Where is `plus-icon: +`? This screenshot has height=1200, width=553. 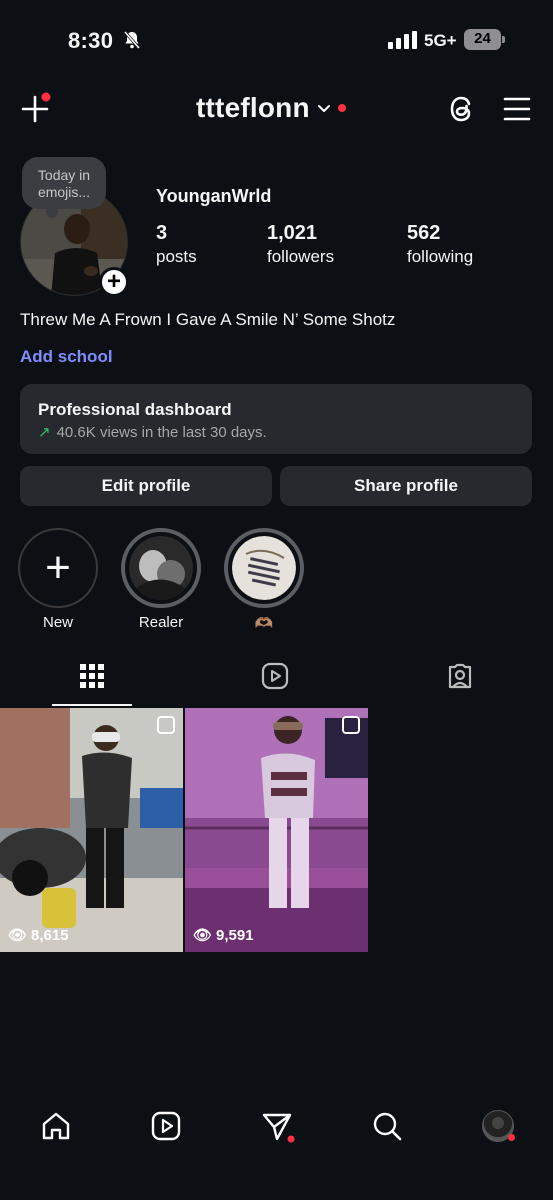
plus-icon: + is located at coordinates (58, 568).